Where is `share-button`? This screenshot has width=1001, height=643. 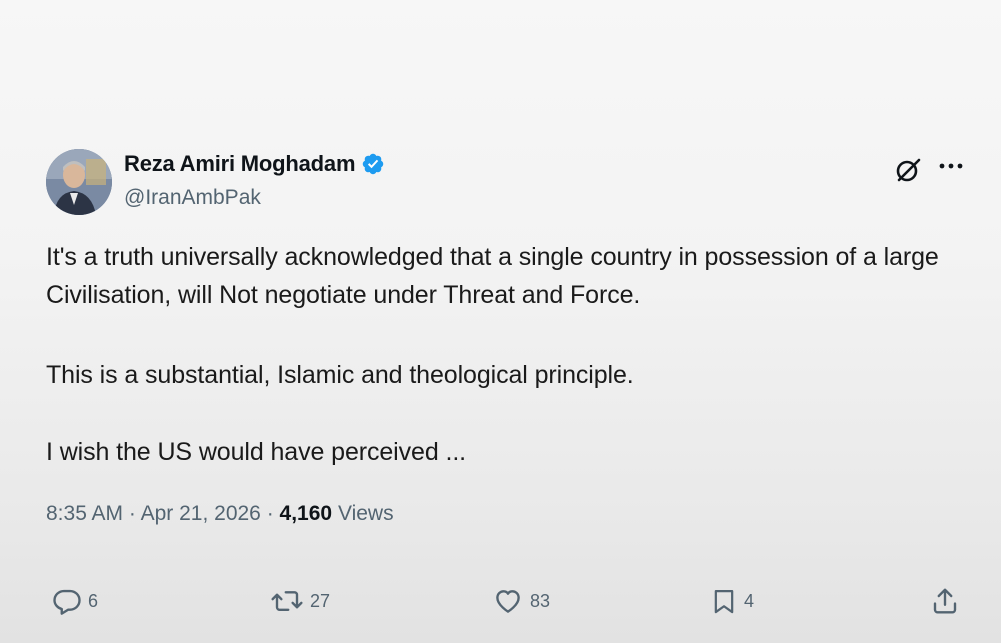 share-button is located at coordinates (945, 601).